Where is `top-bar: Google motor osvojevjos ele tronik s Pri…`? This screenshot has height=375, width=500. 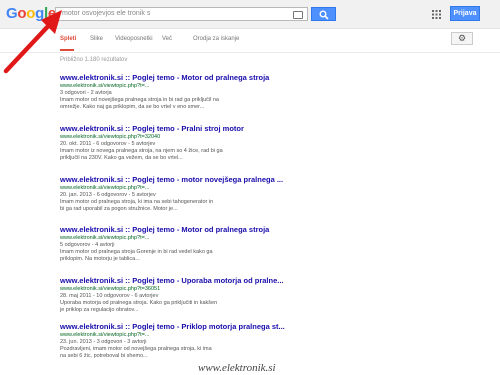
top-bar: Google motor osvojevjos ele tronik s Pri… is located at coordinates (250, 14).